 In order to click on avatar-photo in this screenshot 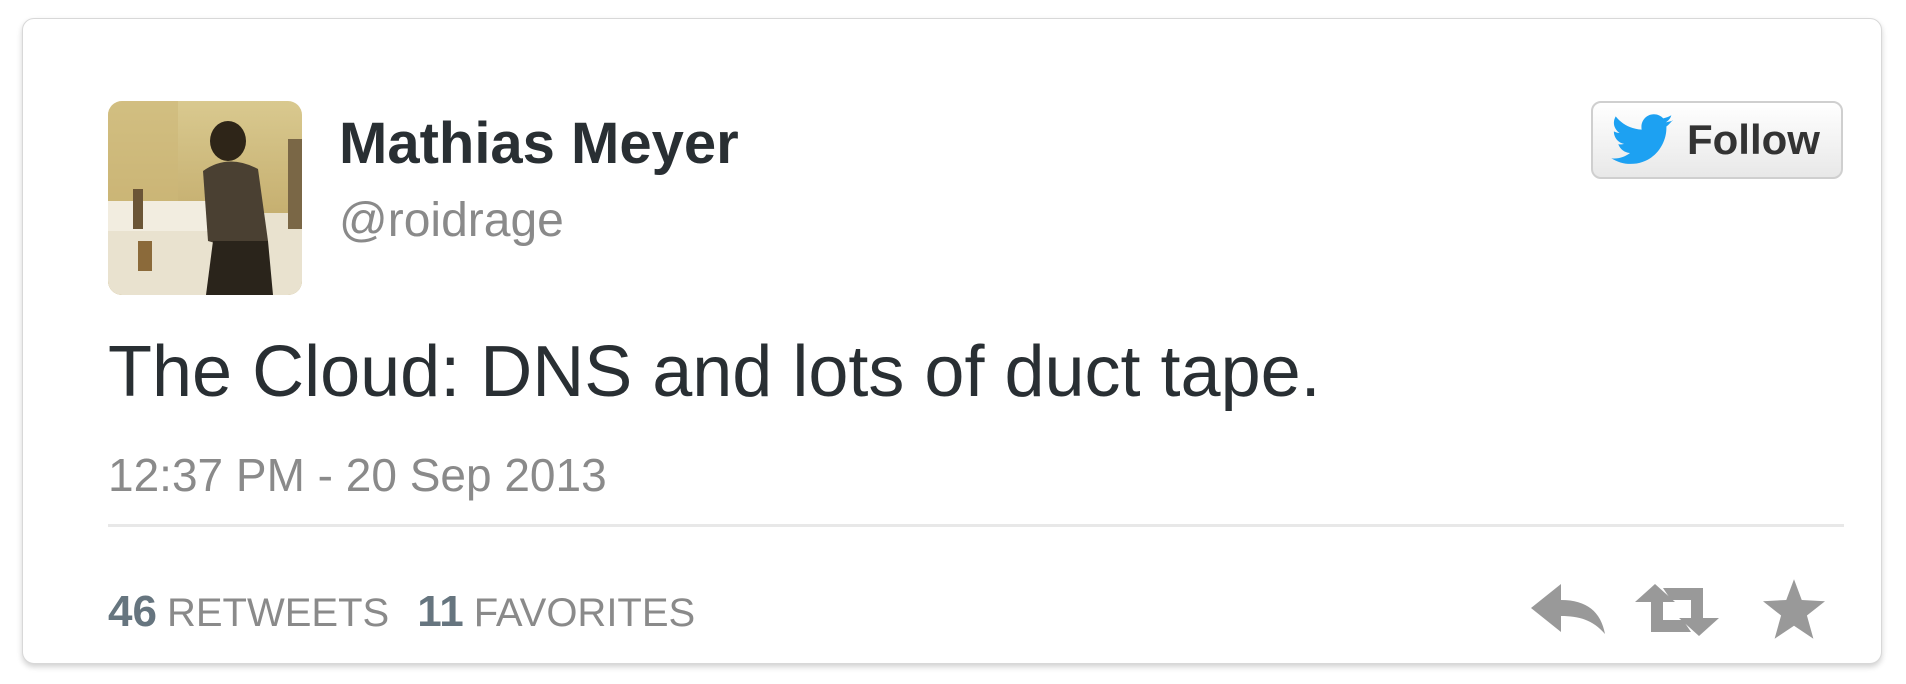, I will do `click(205, 198)`.